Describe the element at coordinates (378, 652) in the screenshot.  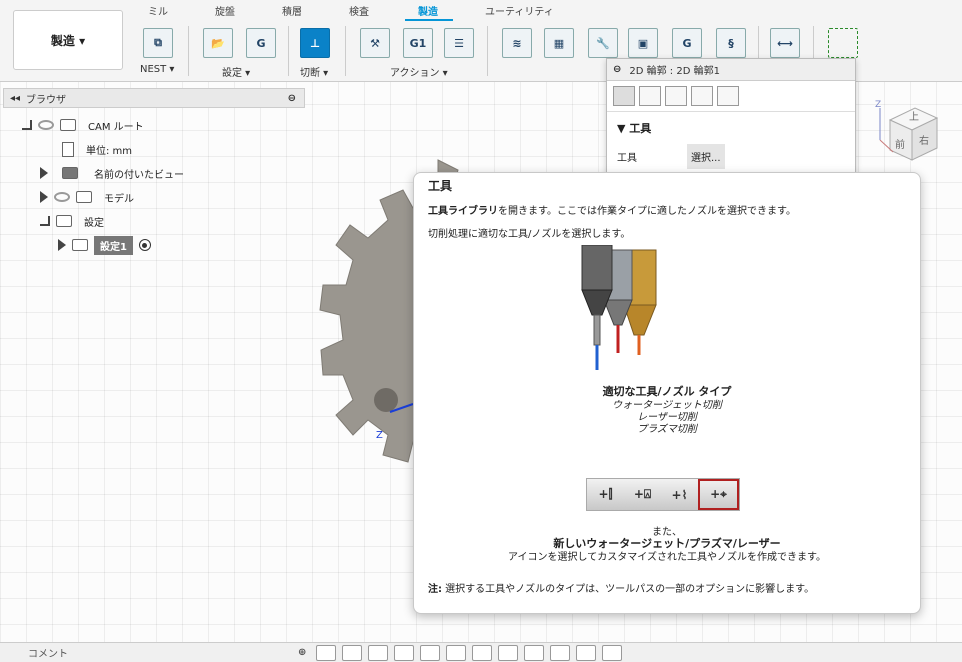
I see `pan-icon` at that location.